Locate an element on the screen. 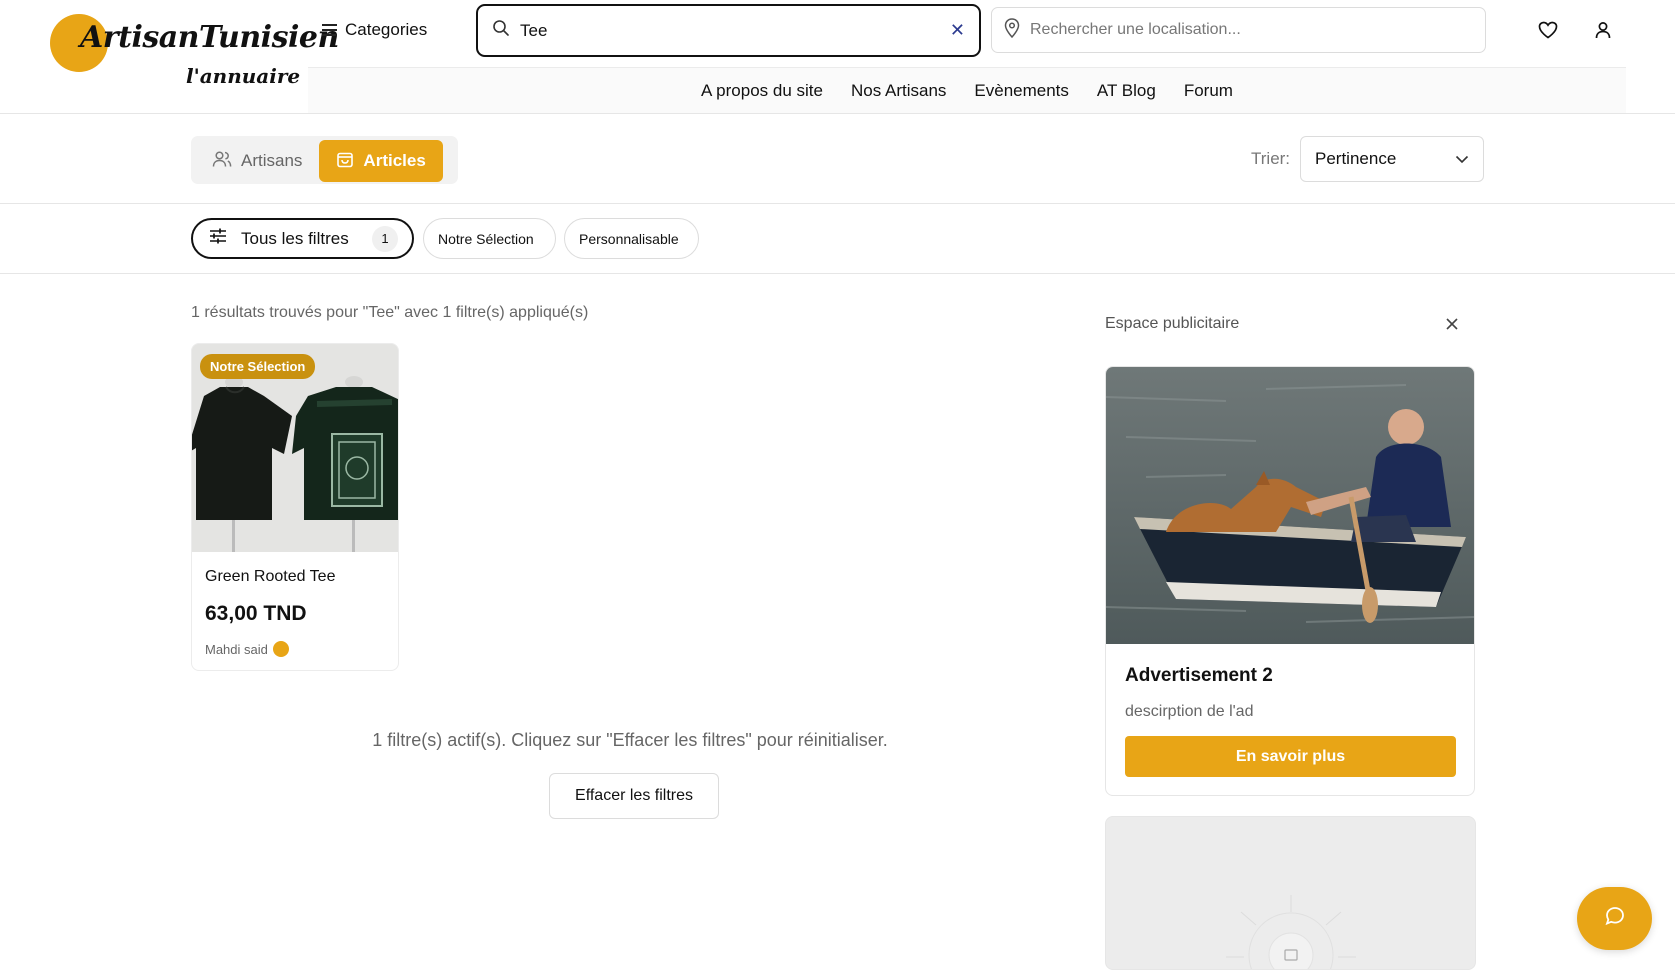 This screenshot has width=1675, height=970. tab-articles: Articles is located at coordinates (381, 161).